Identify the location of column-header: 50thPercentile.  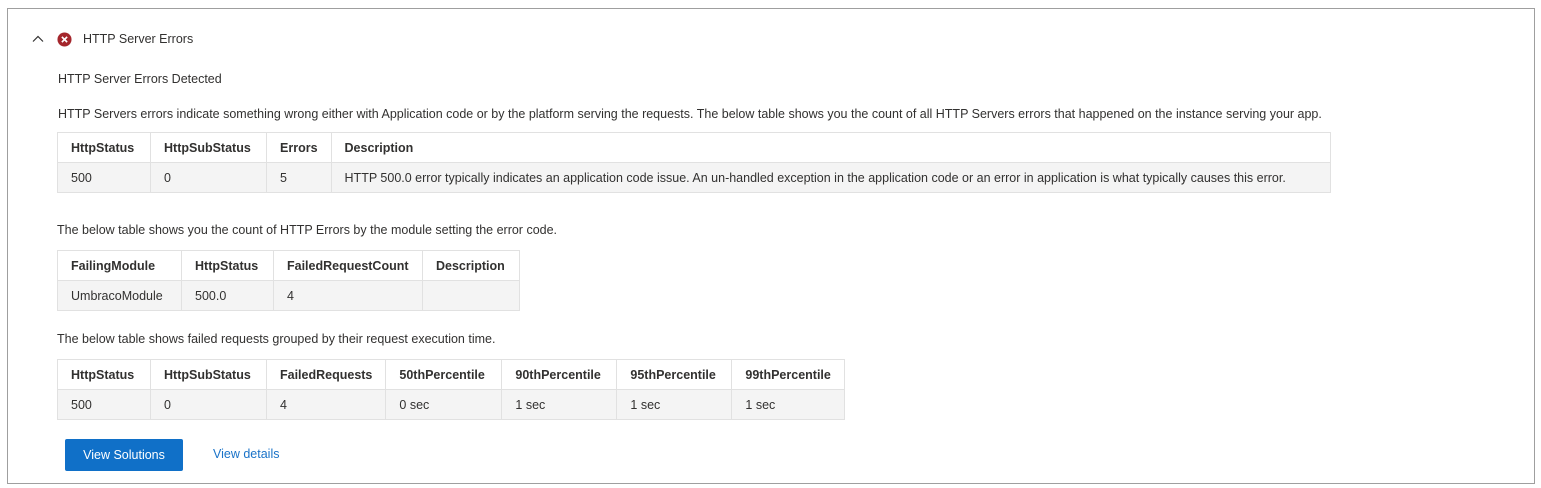
(444, 374).